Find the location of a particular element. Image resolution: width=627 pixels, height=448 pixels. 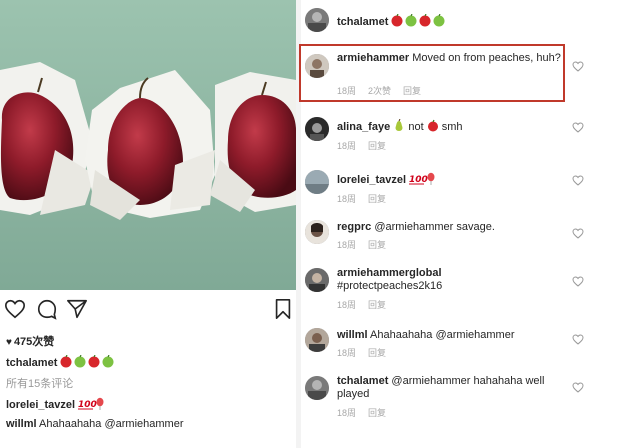

comment-body-end: smh is located at coordinates (452, 127).